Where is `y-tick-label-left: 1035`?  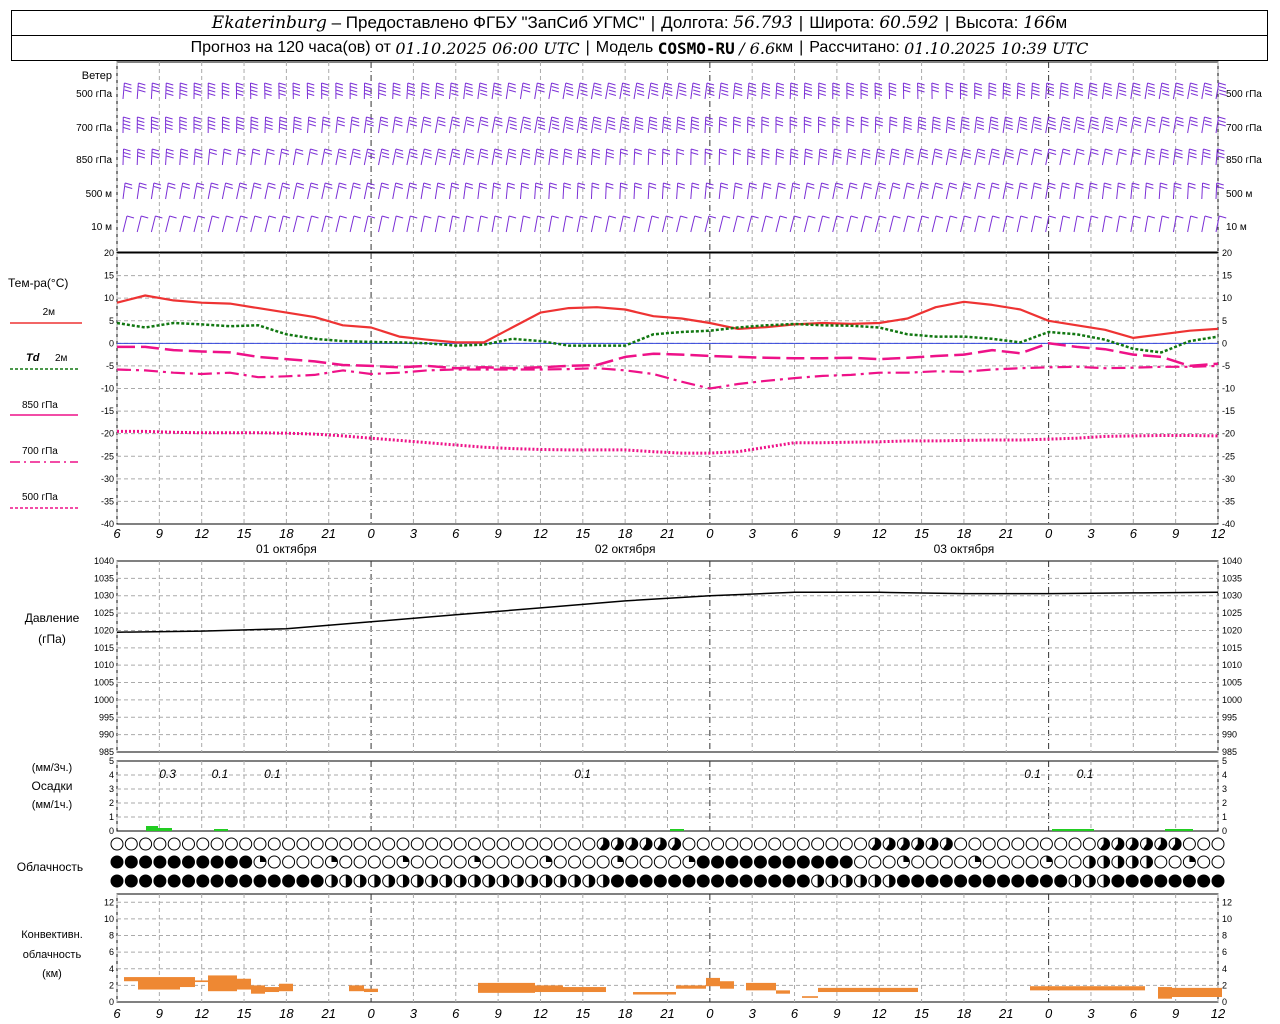
y-tick-label-left: 1035 is located at coordinates (104, 578).